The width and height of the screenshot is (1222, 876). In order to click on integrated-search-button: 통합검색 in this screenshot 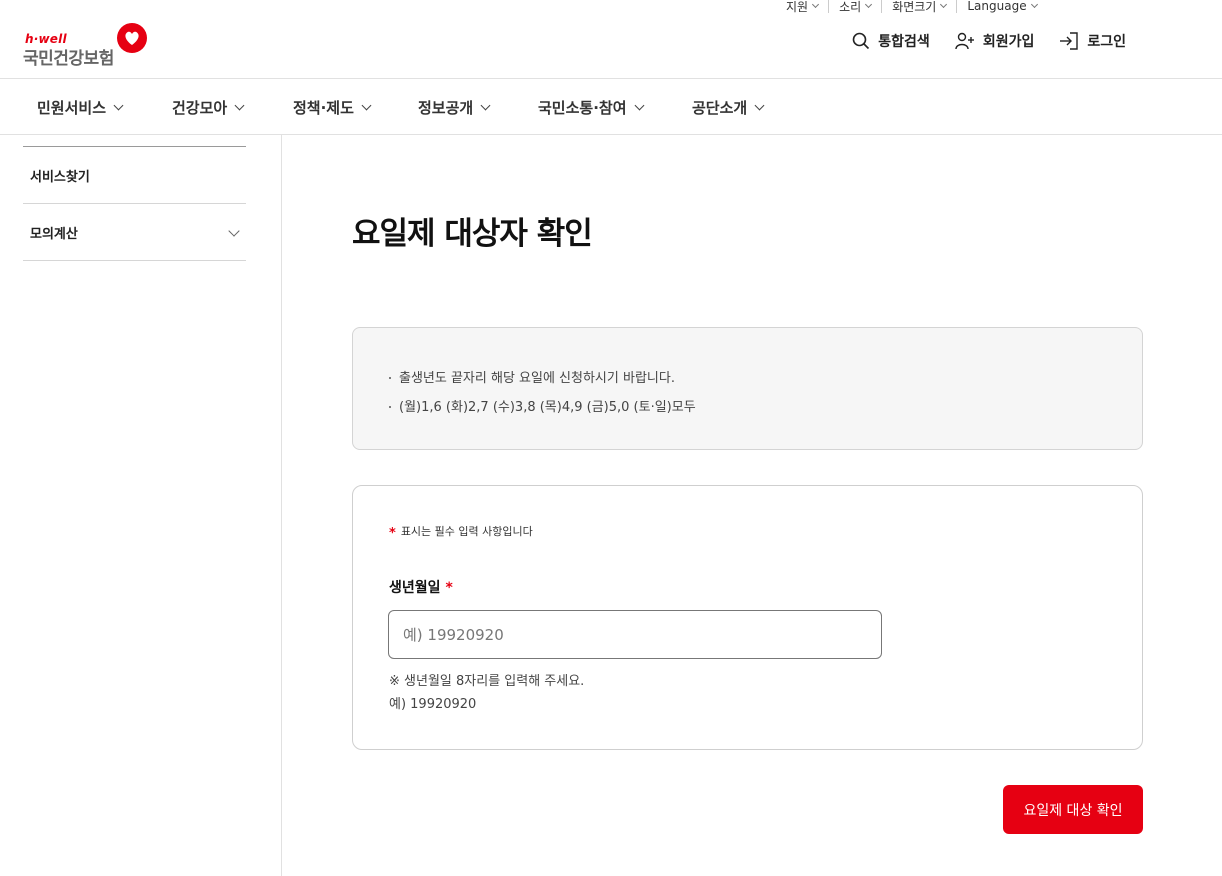, I will do `click(891, 41)`.